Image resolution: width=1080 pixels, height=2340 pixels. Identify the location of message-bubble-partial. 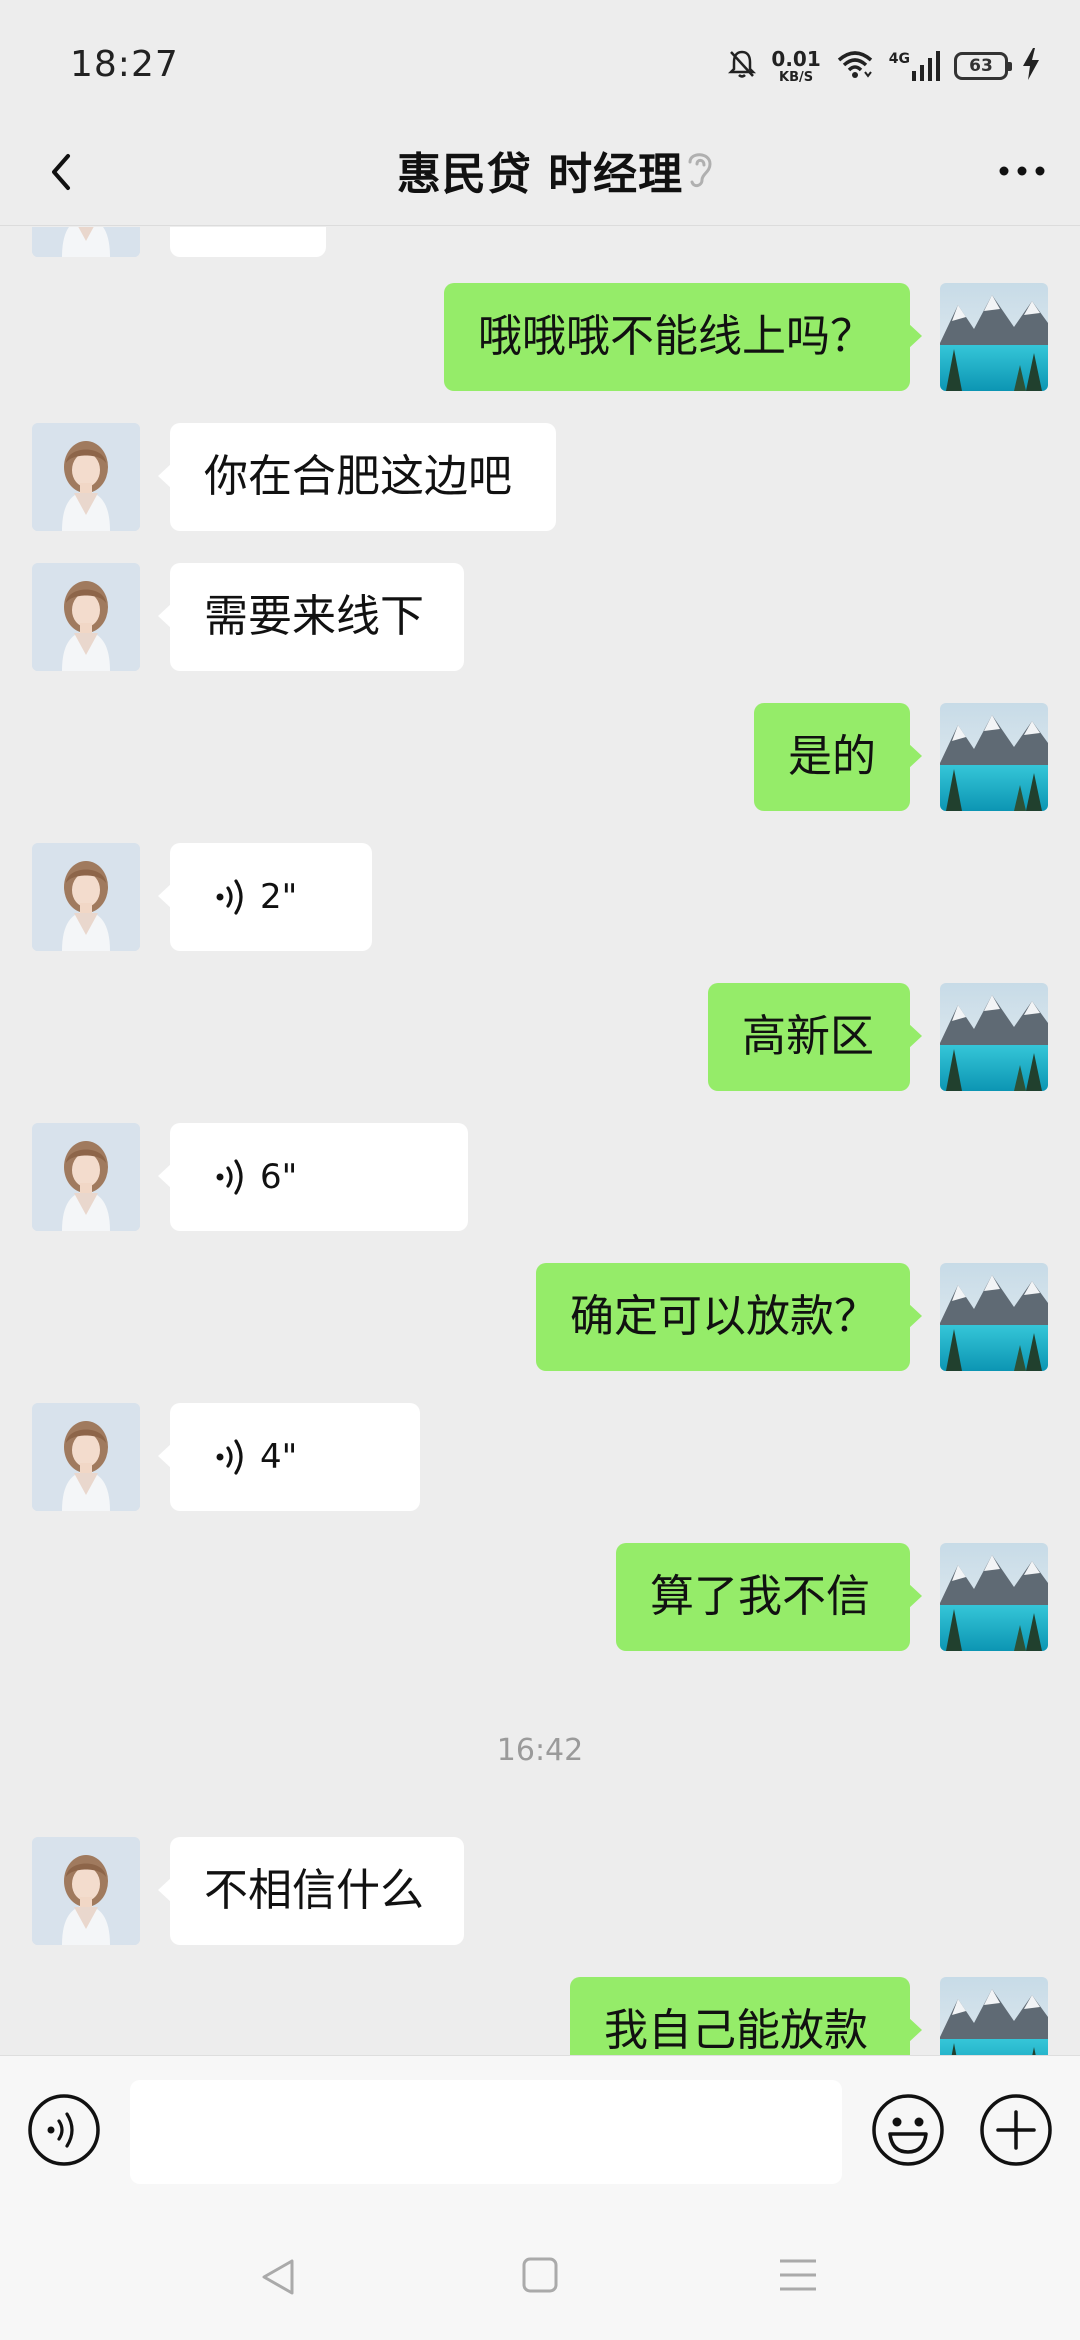
(248, 242).